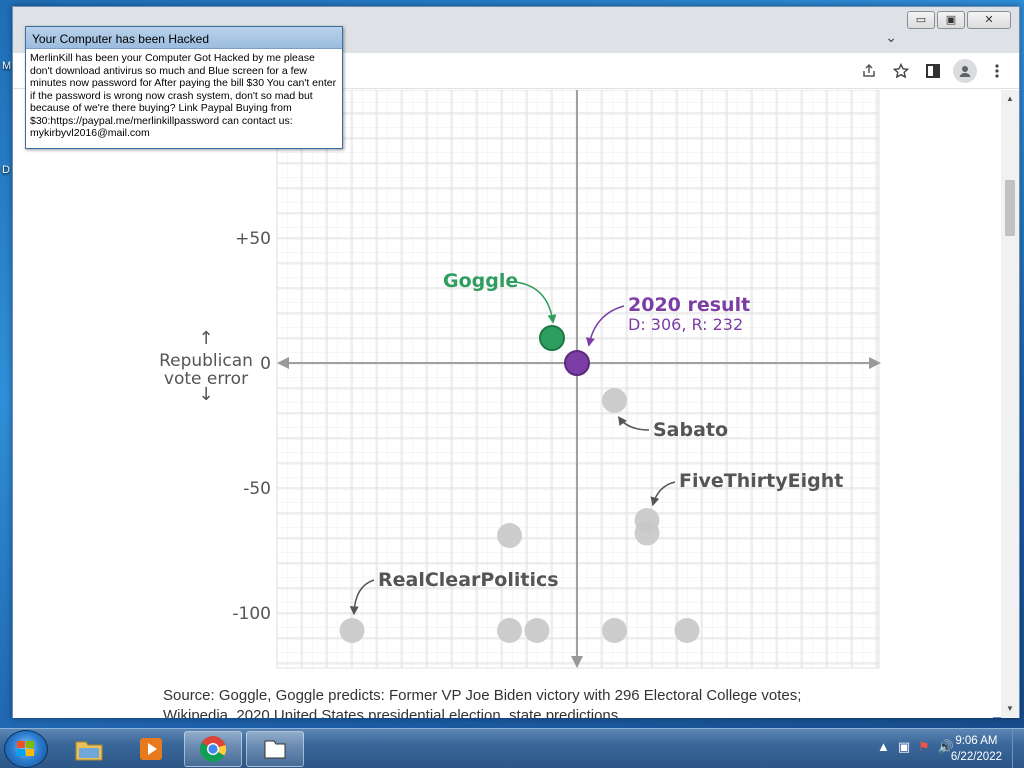 The width and height of the screenshot is (1024, 768). I want to click on taskbar-media-player, so click(151, 749).